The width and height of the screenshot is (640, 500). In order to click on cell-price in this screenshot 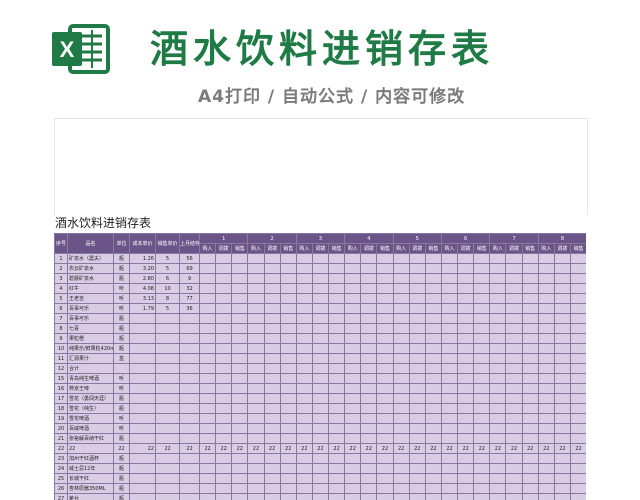, I will do `click(167, 358)`.